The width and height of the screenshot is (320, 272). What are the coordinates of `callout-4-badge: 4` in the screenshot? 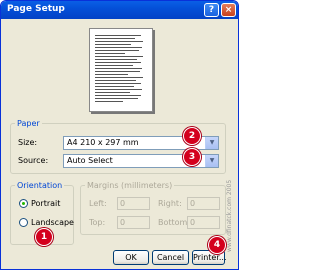 It's located at (217, 245).